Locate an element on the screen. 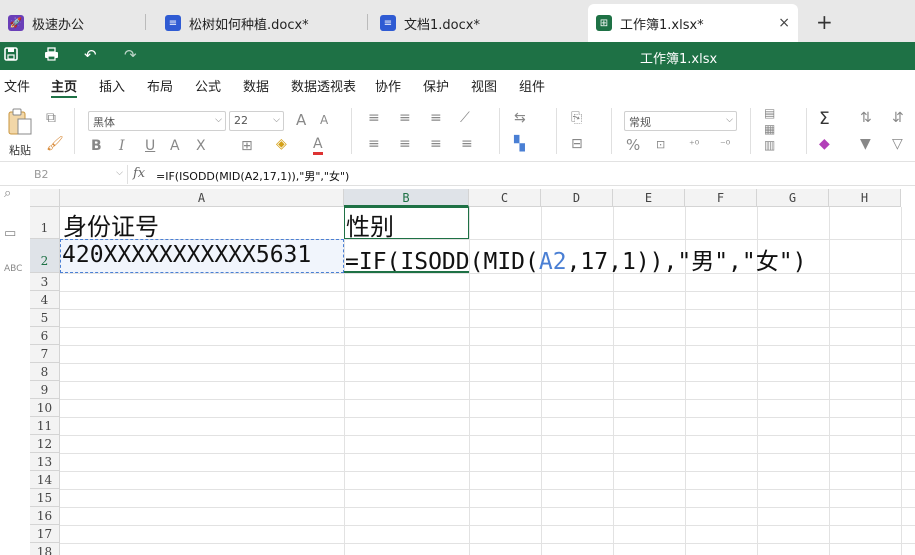 Image resolution: width=915 pixels, height=555 pixels. increase-decimal-icon: ⁺⁰ is located at coordinates (694, 144).